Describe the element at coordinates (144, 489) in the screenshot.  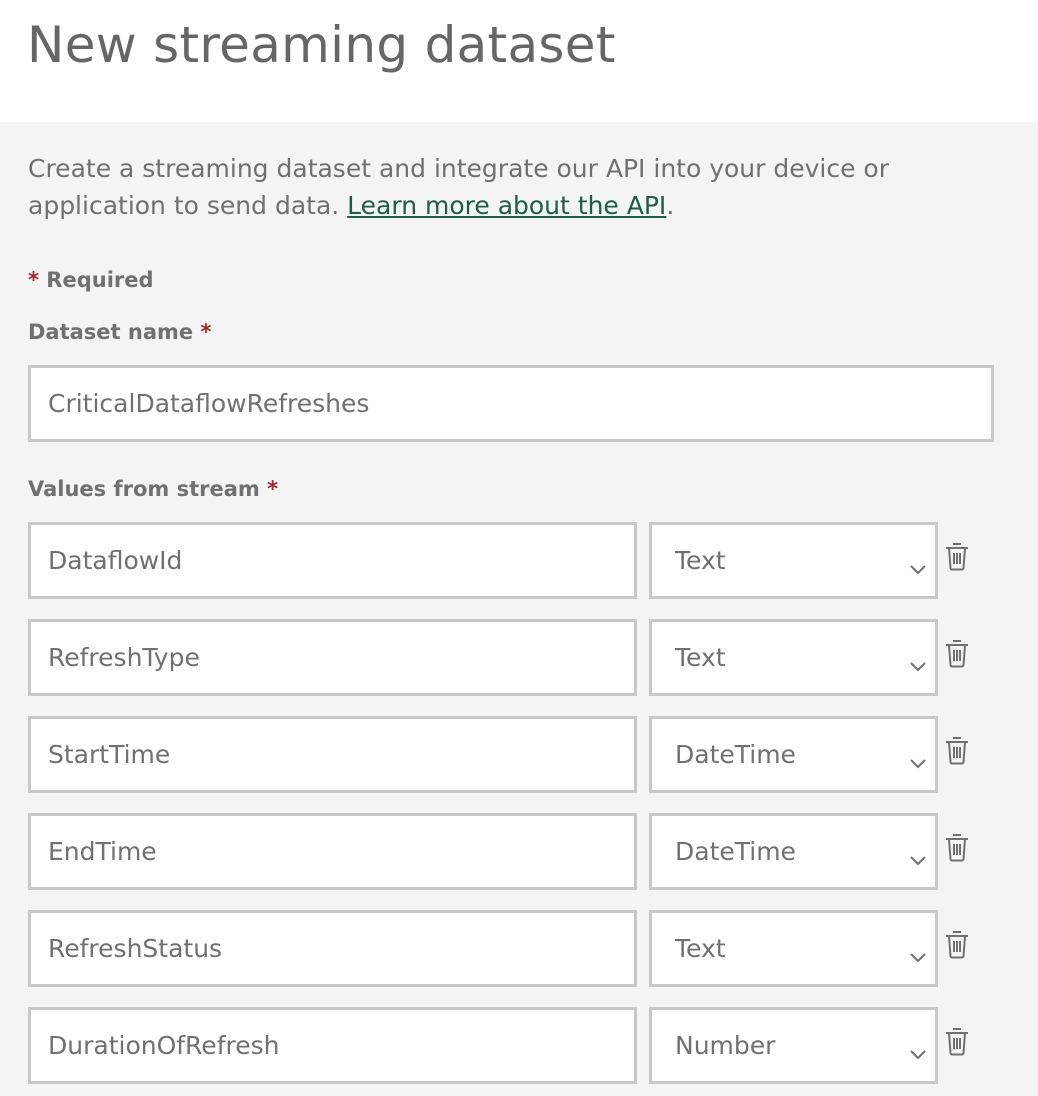
I see `values-label-text: Values from stream` at that location.